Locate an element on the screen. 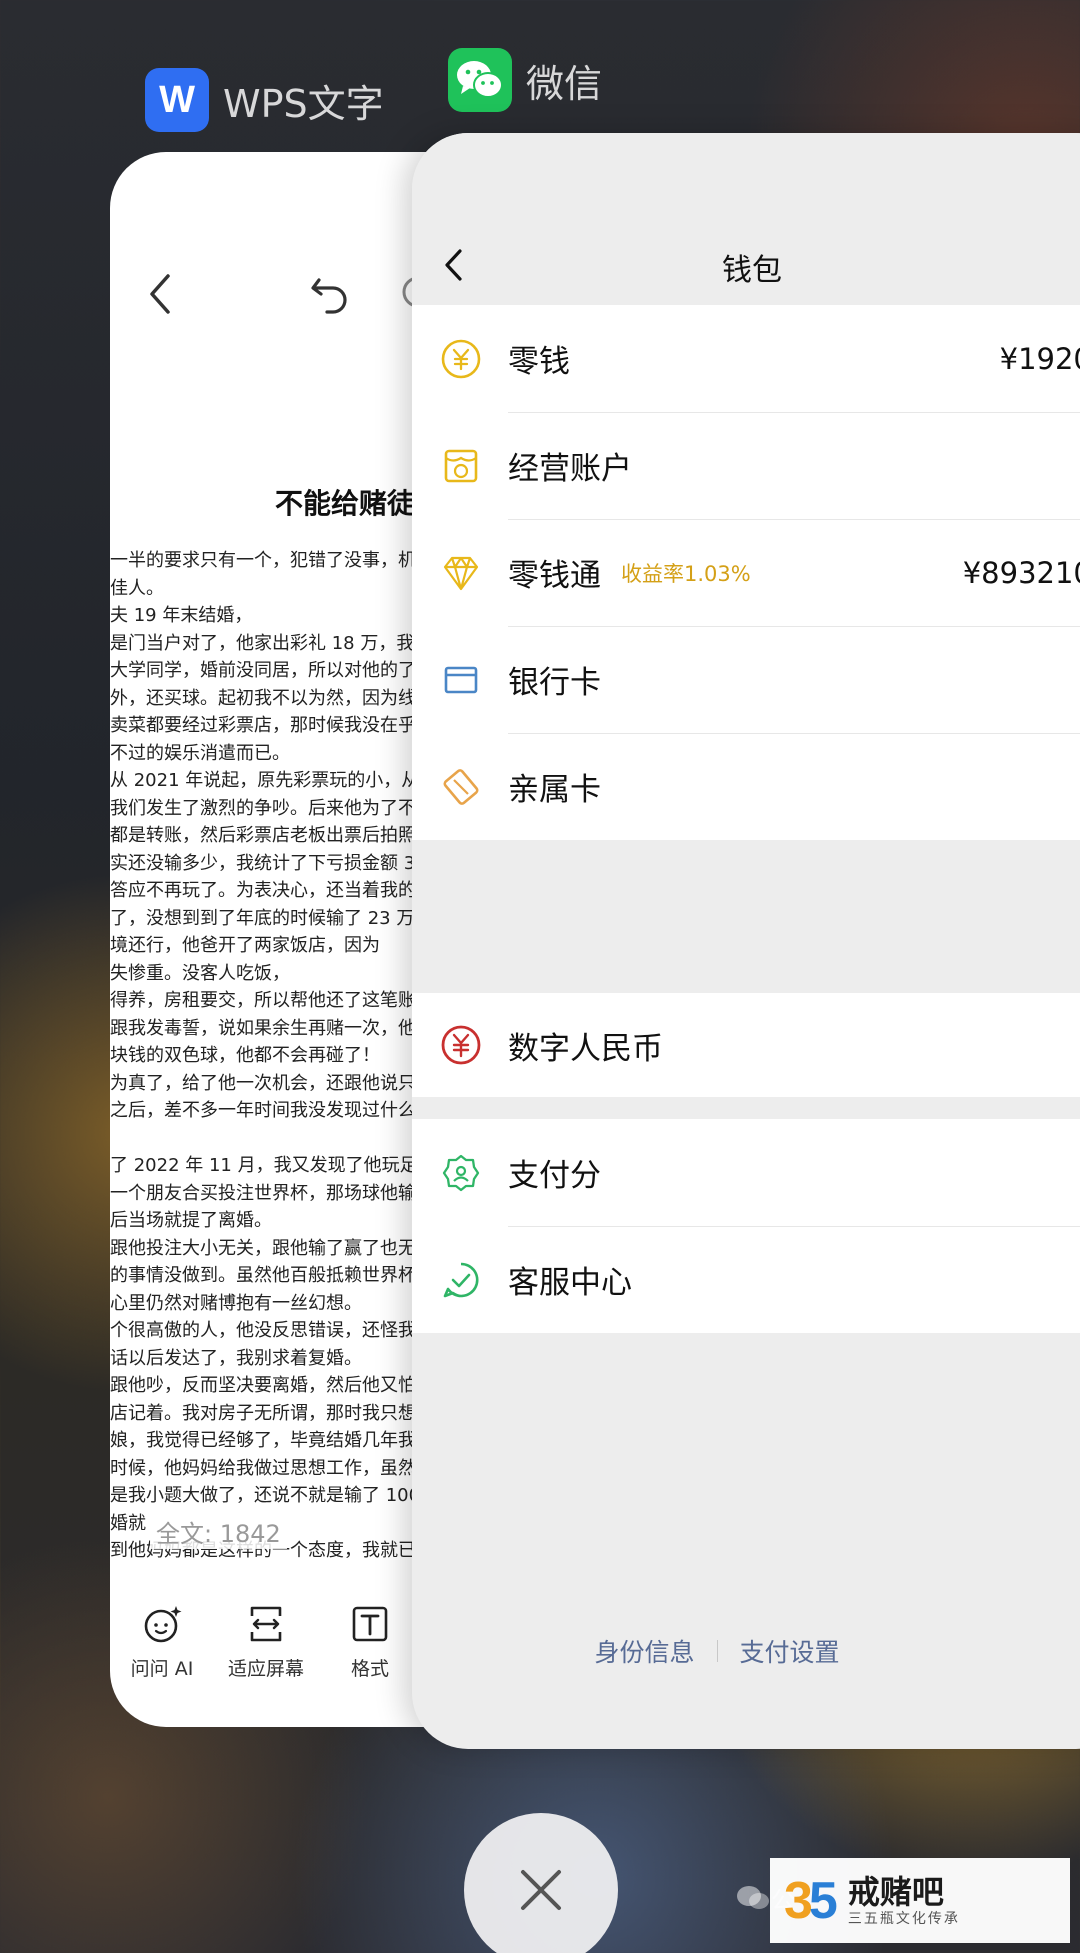  wallet-row-label: 银行卡 is located at coordinates (554, 683).